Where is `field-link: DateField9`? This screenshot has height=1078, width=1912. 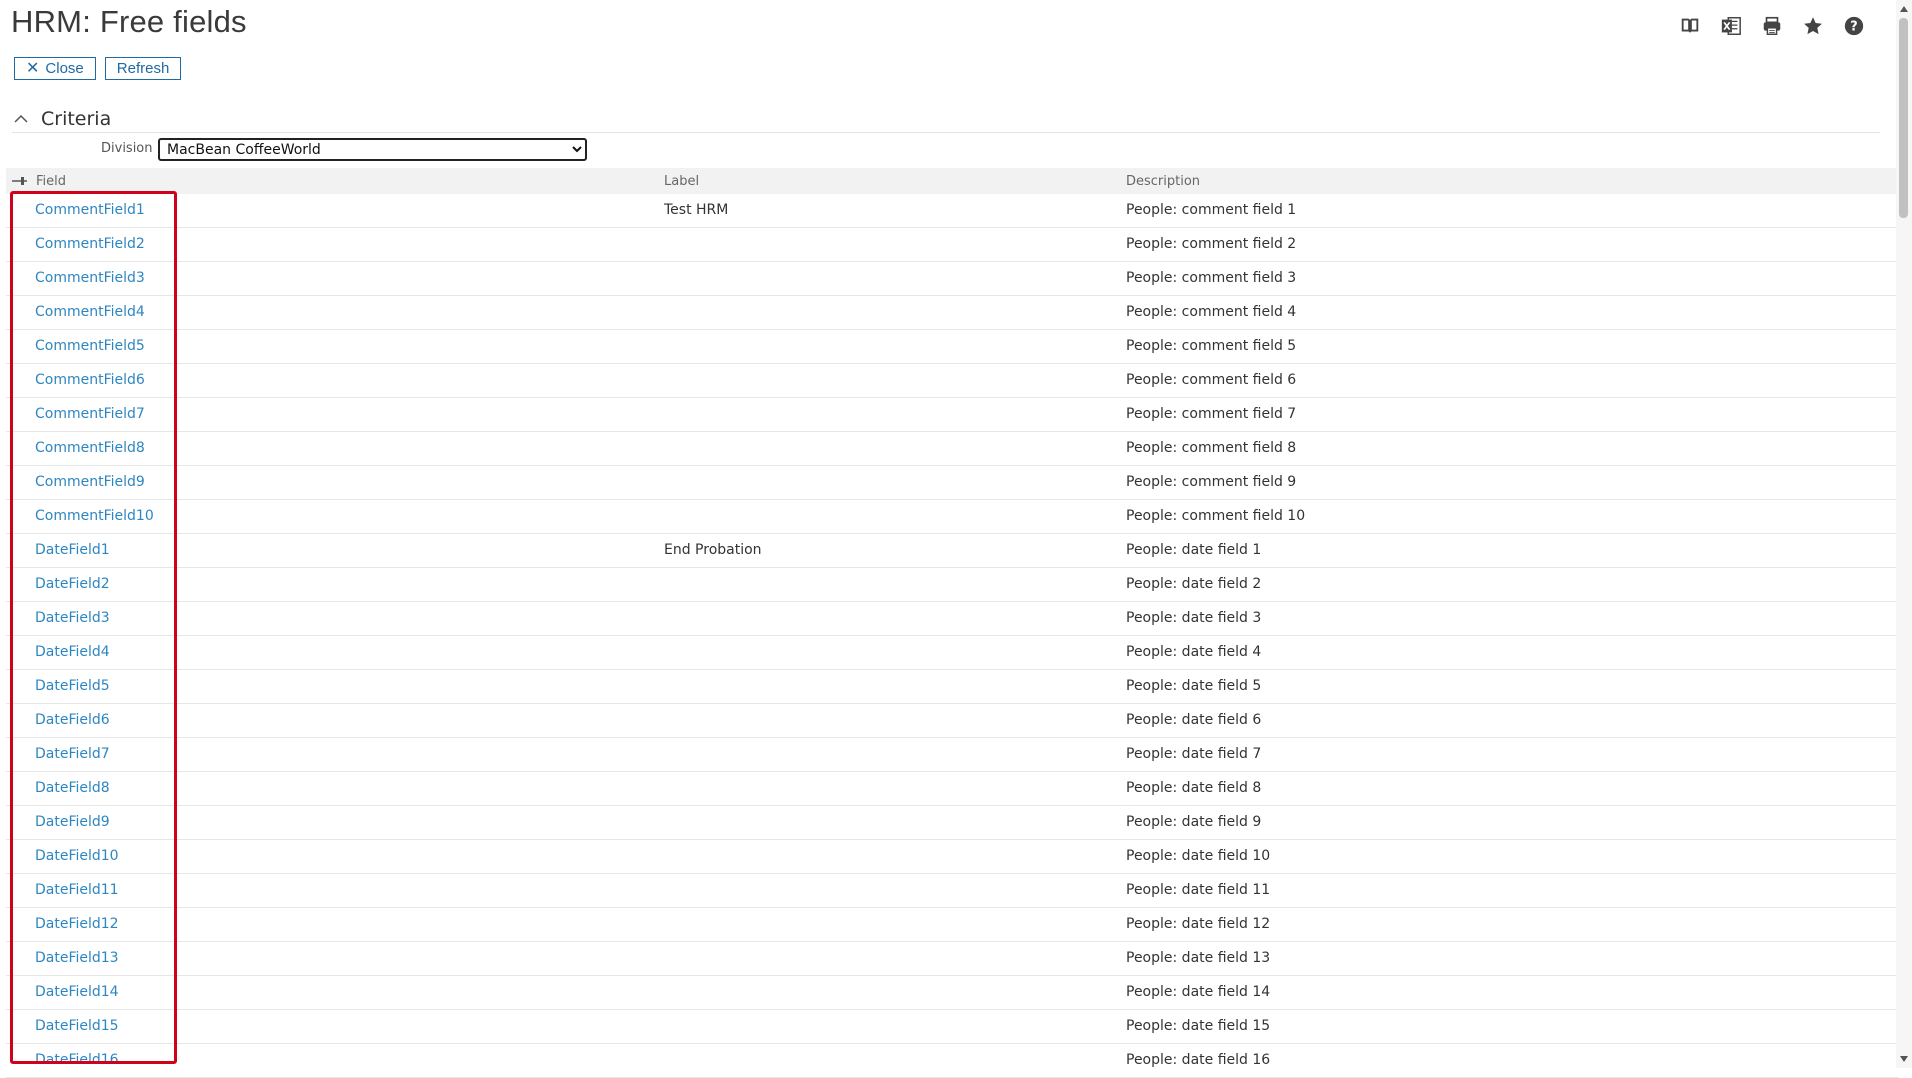 field-link: DateField9 is located at coordinates (72, 822).